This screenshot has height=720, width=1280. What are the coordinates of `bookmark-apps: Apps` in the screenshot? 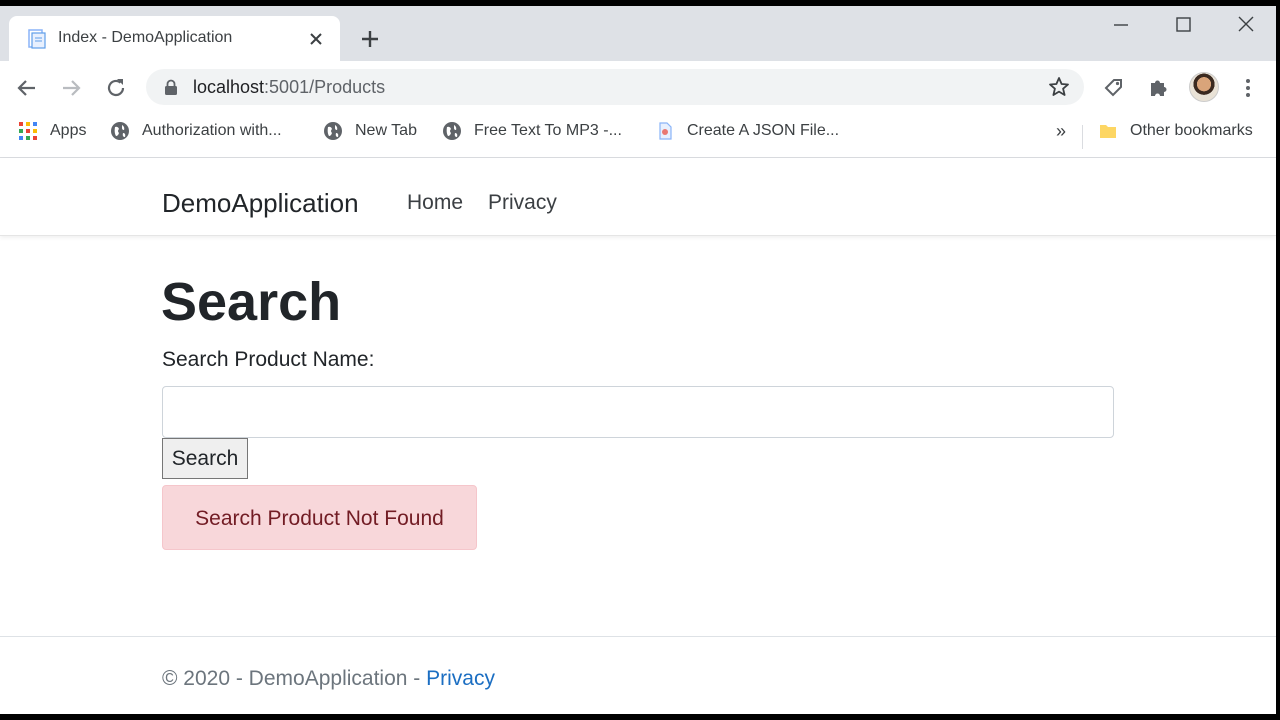 It's located at (52, 131).